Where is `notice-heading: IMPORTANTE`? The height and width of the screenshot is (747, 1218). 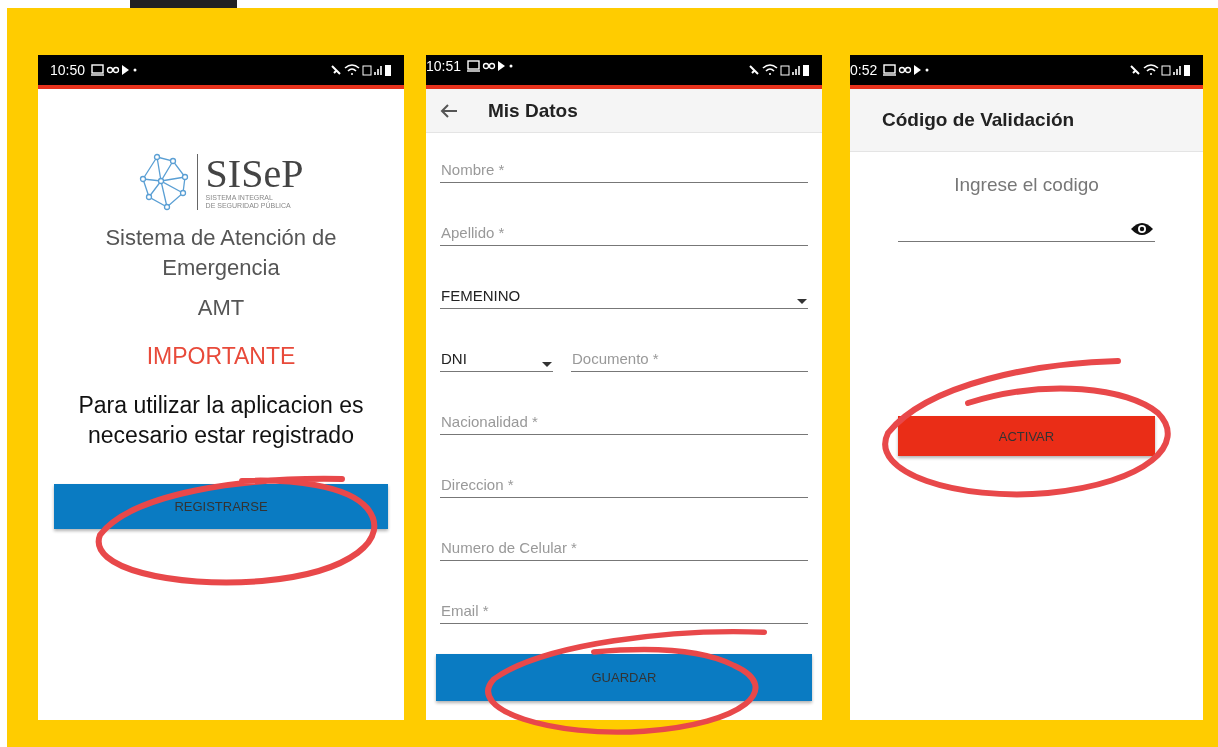 notice-heading: IMPORTANTE is located at coordinates (221, 356).